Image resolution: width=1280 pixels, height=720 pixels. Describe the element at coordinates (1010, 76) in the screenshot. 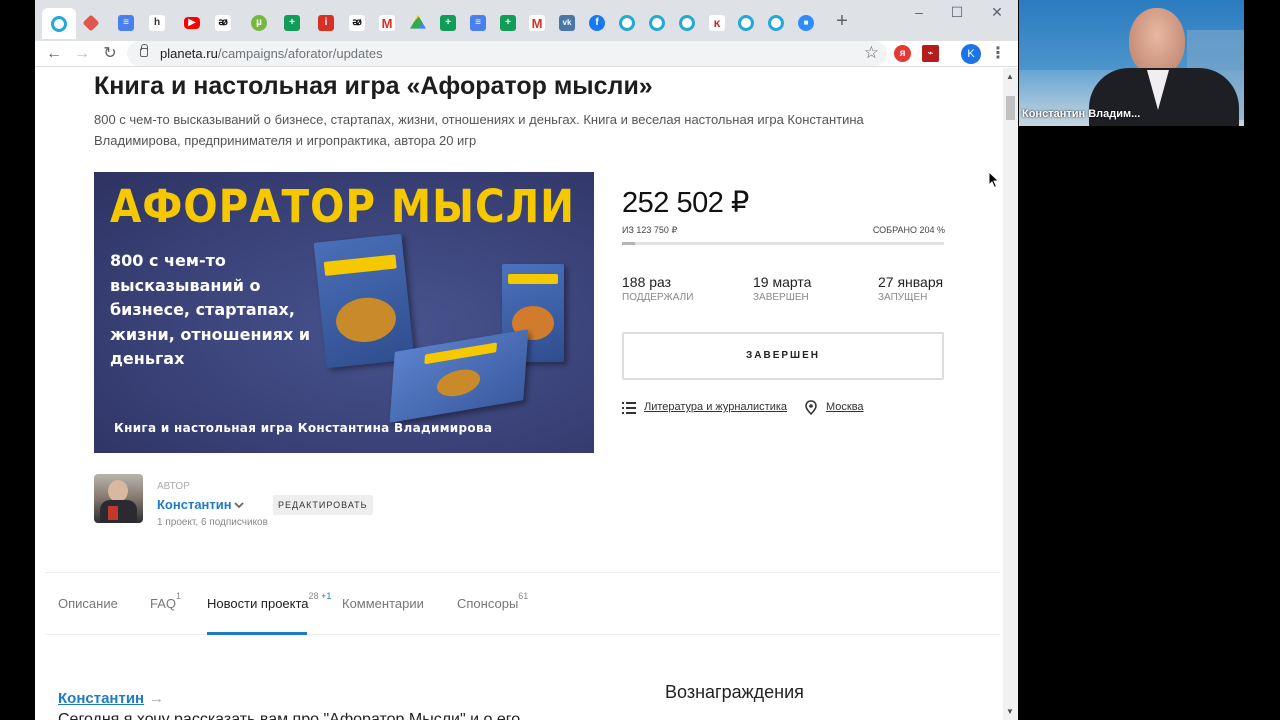

I see `scroll-up-arrow-icon: ▲` at that location.